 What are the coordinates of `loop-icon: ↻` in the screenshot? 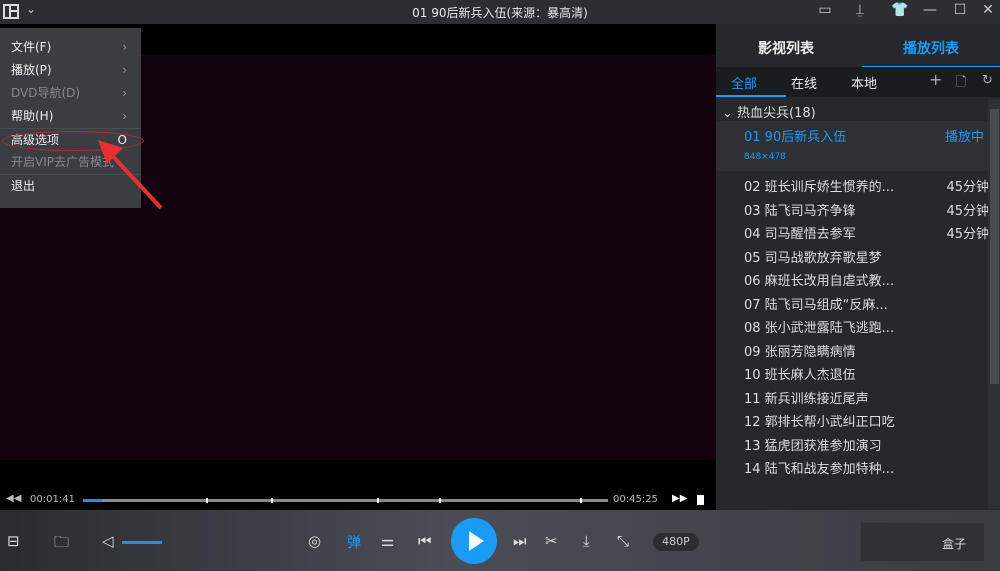 It's located at (987, 80).